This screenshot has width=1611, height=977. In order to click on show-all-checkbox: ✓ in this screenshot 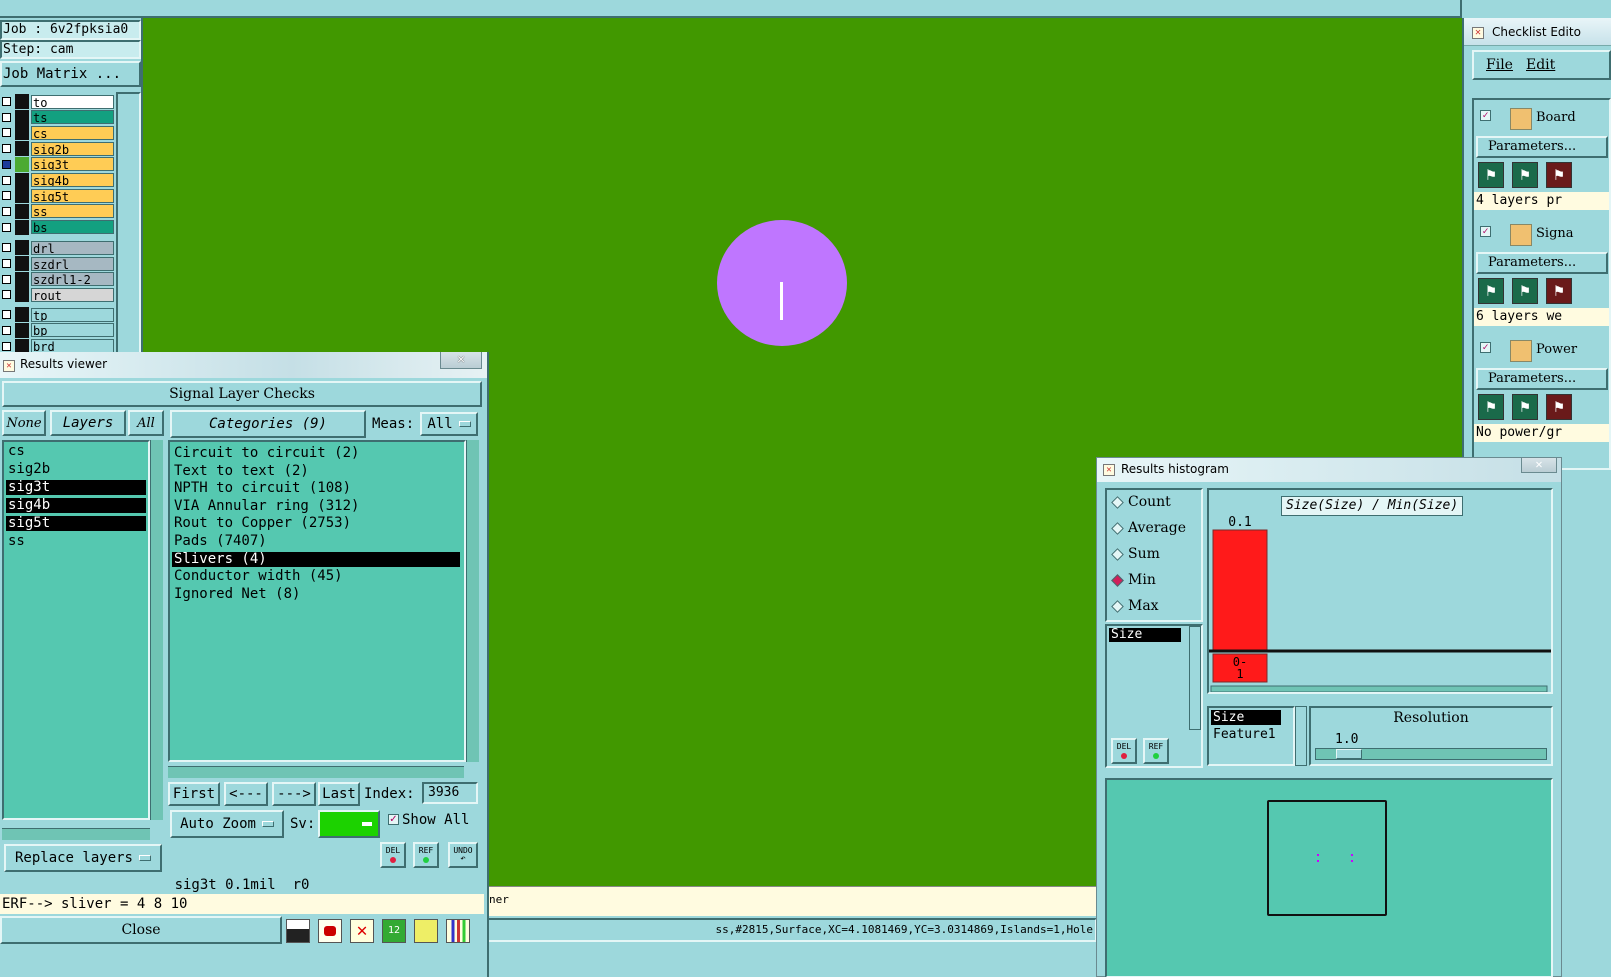, I will do `click(393, 819)`.